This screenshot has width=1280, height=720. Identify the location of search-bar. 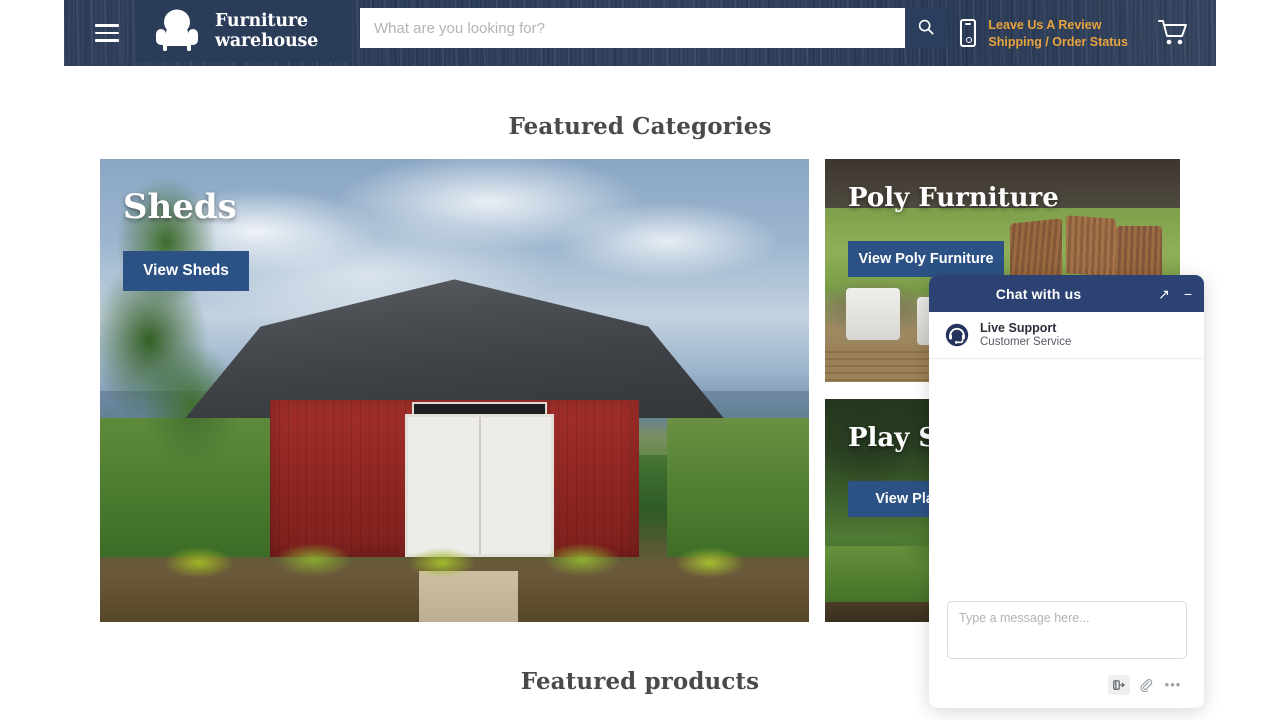
(653, 28).